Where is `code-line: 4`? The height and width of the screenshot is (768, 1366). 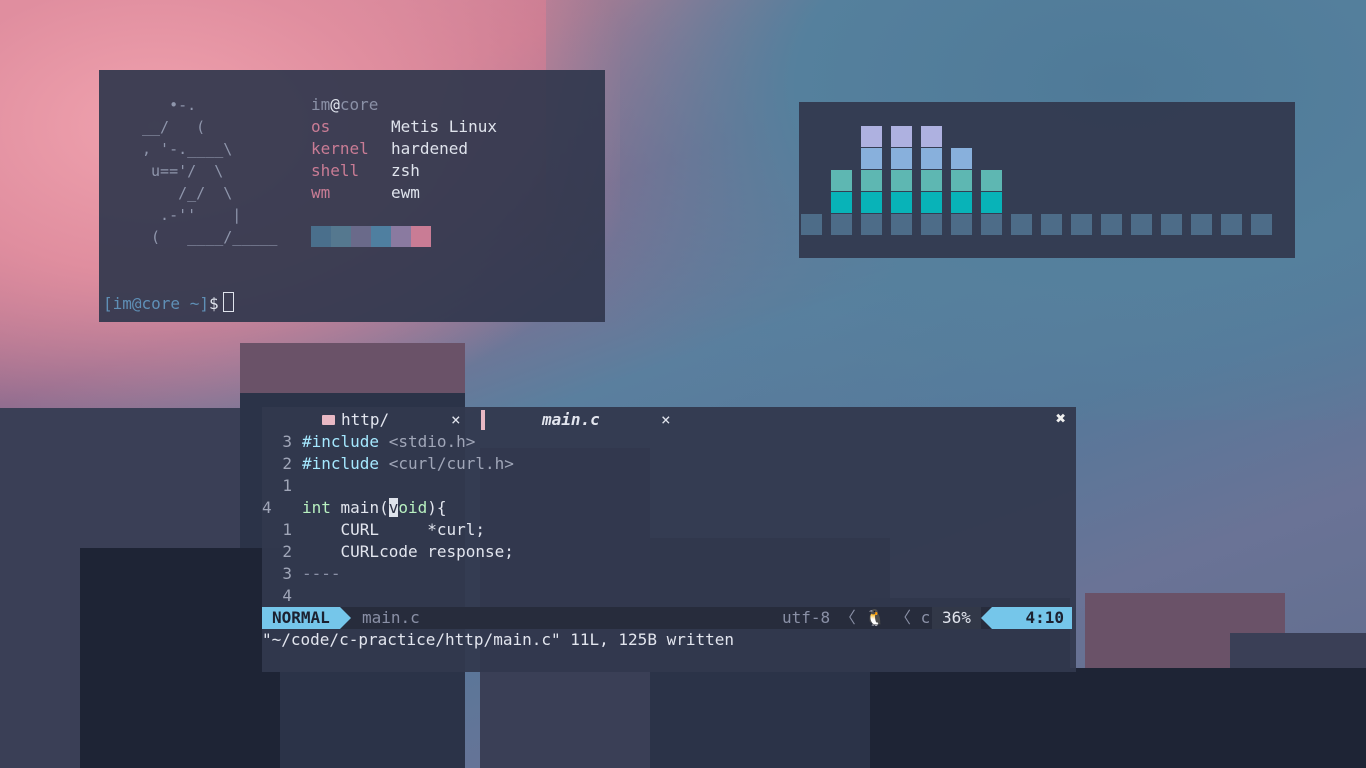 code-line: 4 is located at coordinates (388, 596).